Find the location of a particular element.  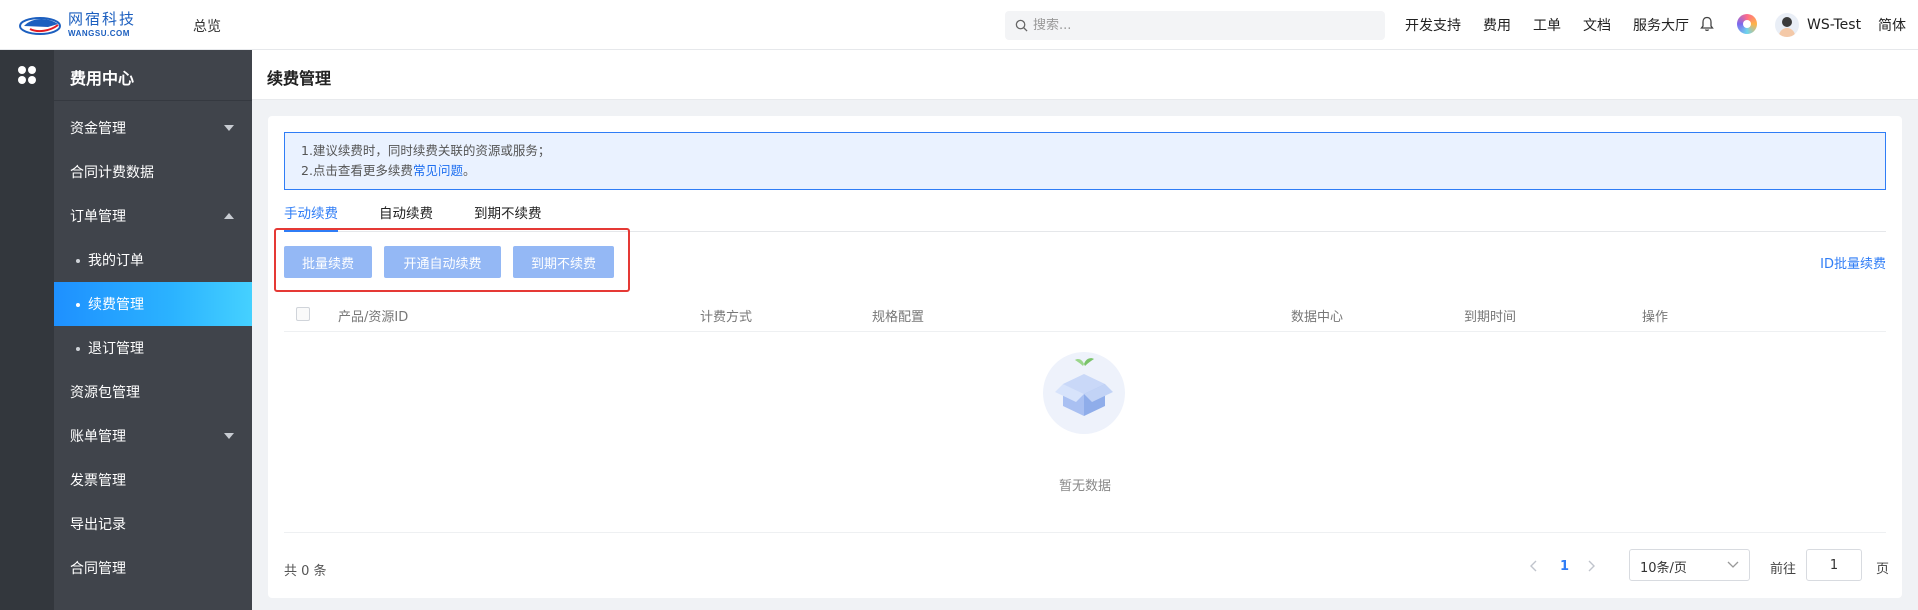

notice-line-2-suffix: 。 is located at coordinates (469, 170).